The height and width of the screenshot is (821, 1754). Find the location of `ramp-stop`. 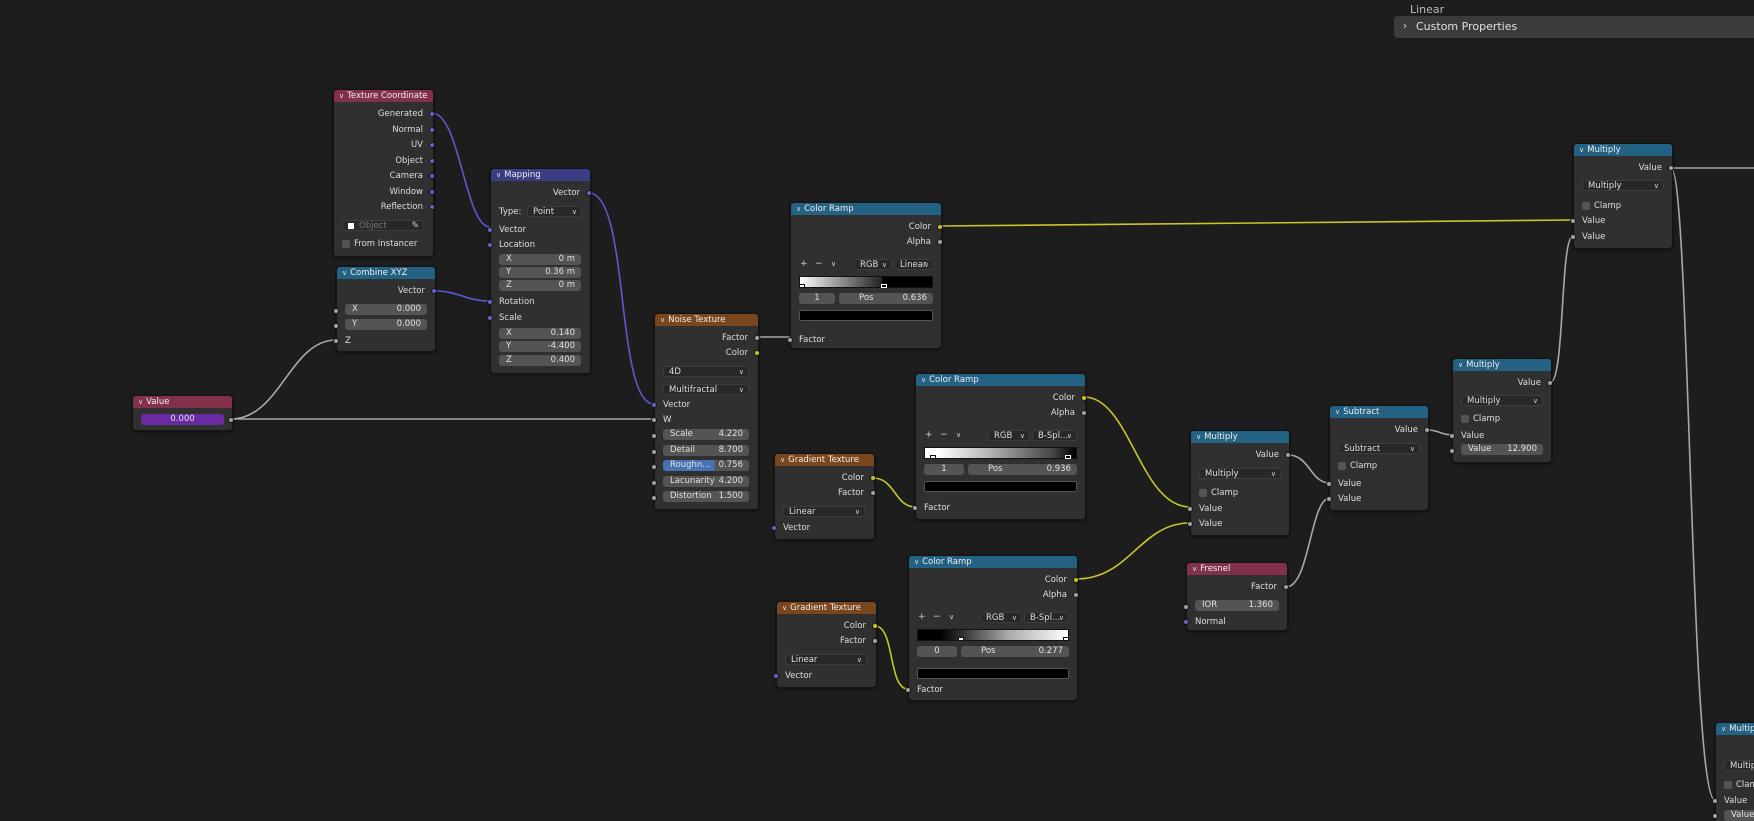

ramp-stop is located at coordinates (1066, 639).